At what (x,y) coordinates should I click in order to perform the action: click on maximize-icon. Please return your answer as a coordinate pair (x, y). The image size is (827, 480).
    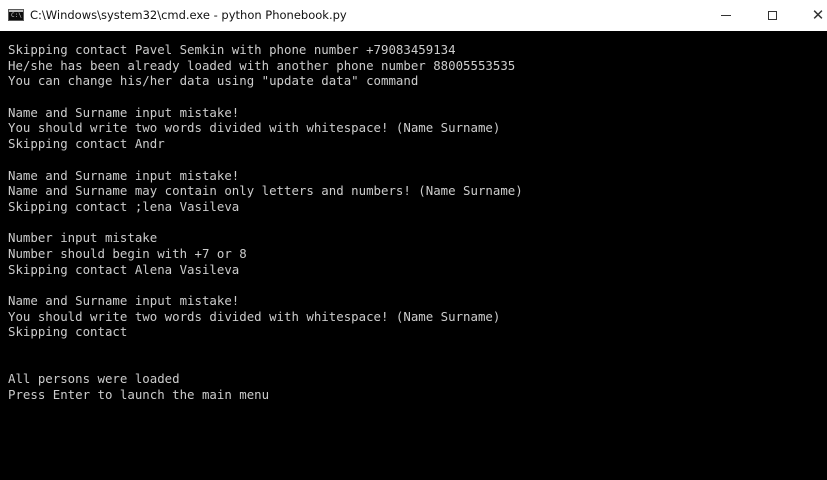
    Looking at the image, I should click on (772, 15).